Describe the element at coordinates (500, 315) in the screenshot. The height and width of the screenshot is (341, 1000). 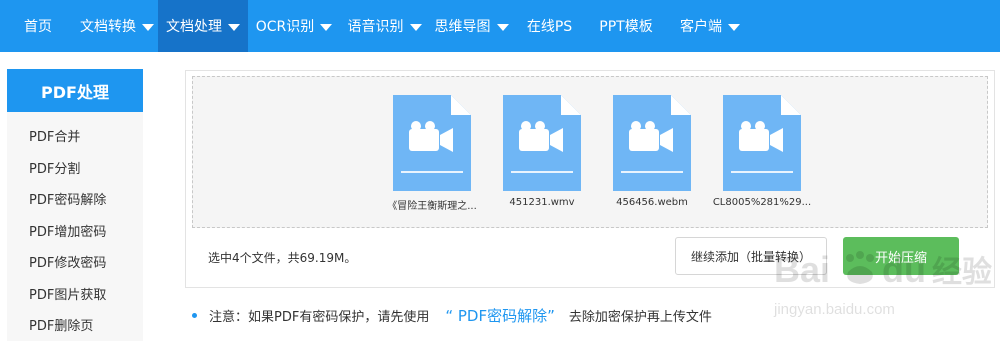
I see `pdf-unlock-link: “ PDF密码解除”` at that location.